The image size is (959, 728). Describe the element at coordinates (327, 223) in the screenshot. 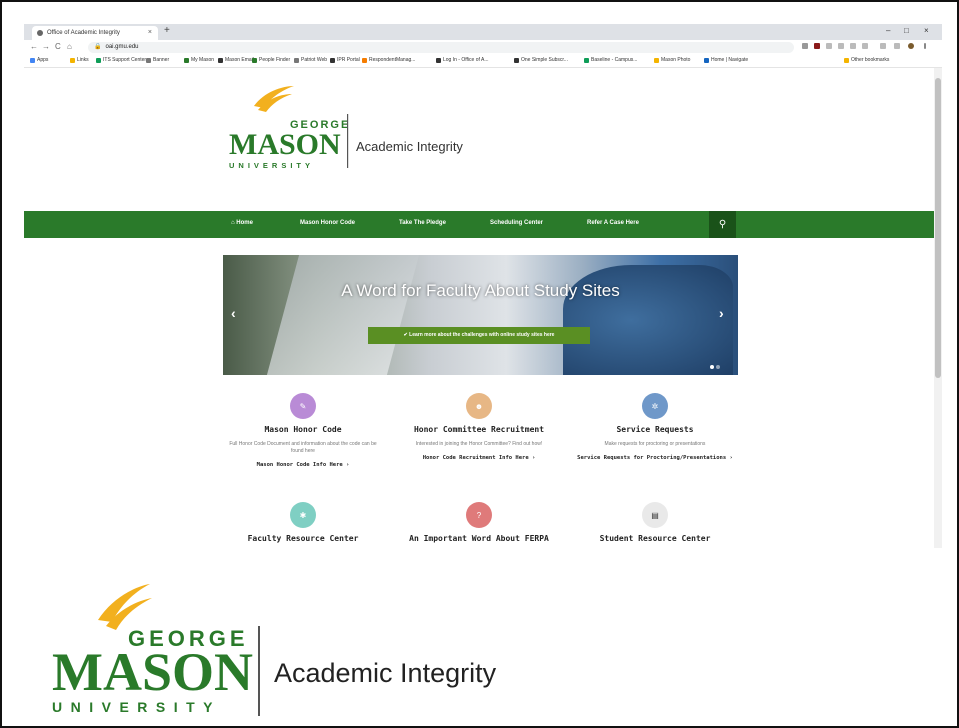

I see `nav-honor-code: Mason Honor Code` at that location.